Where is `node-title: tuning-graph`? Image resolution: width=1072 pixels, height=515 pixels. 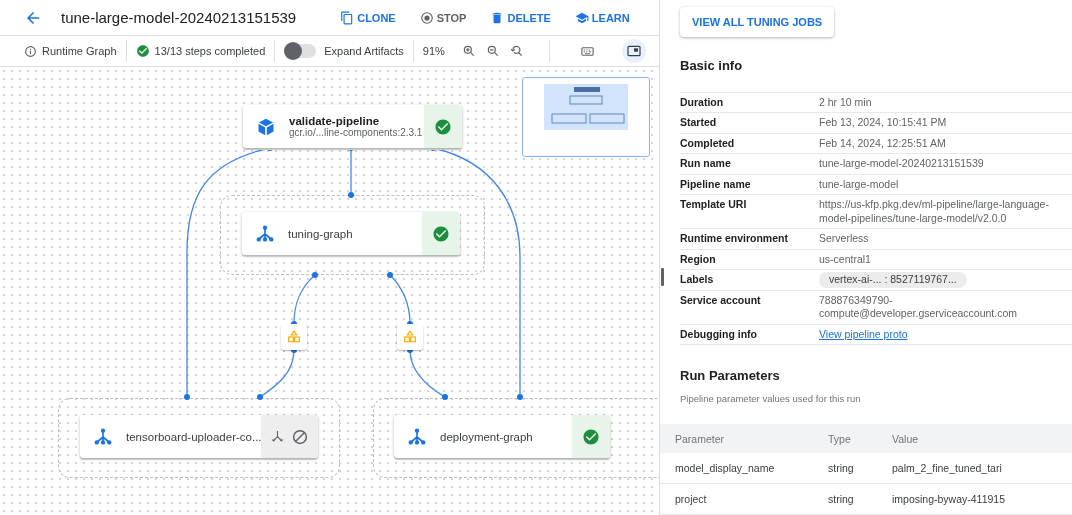
node-title: tuning-graph is located at coordinates (321, 233).